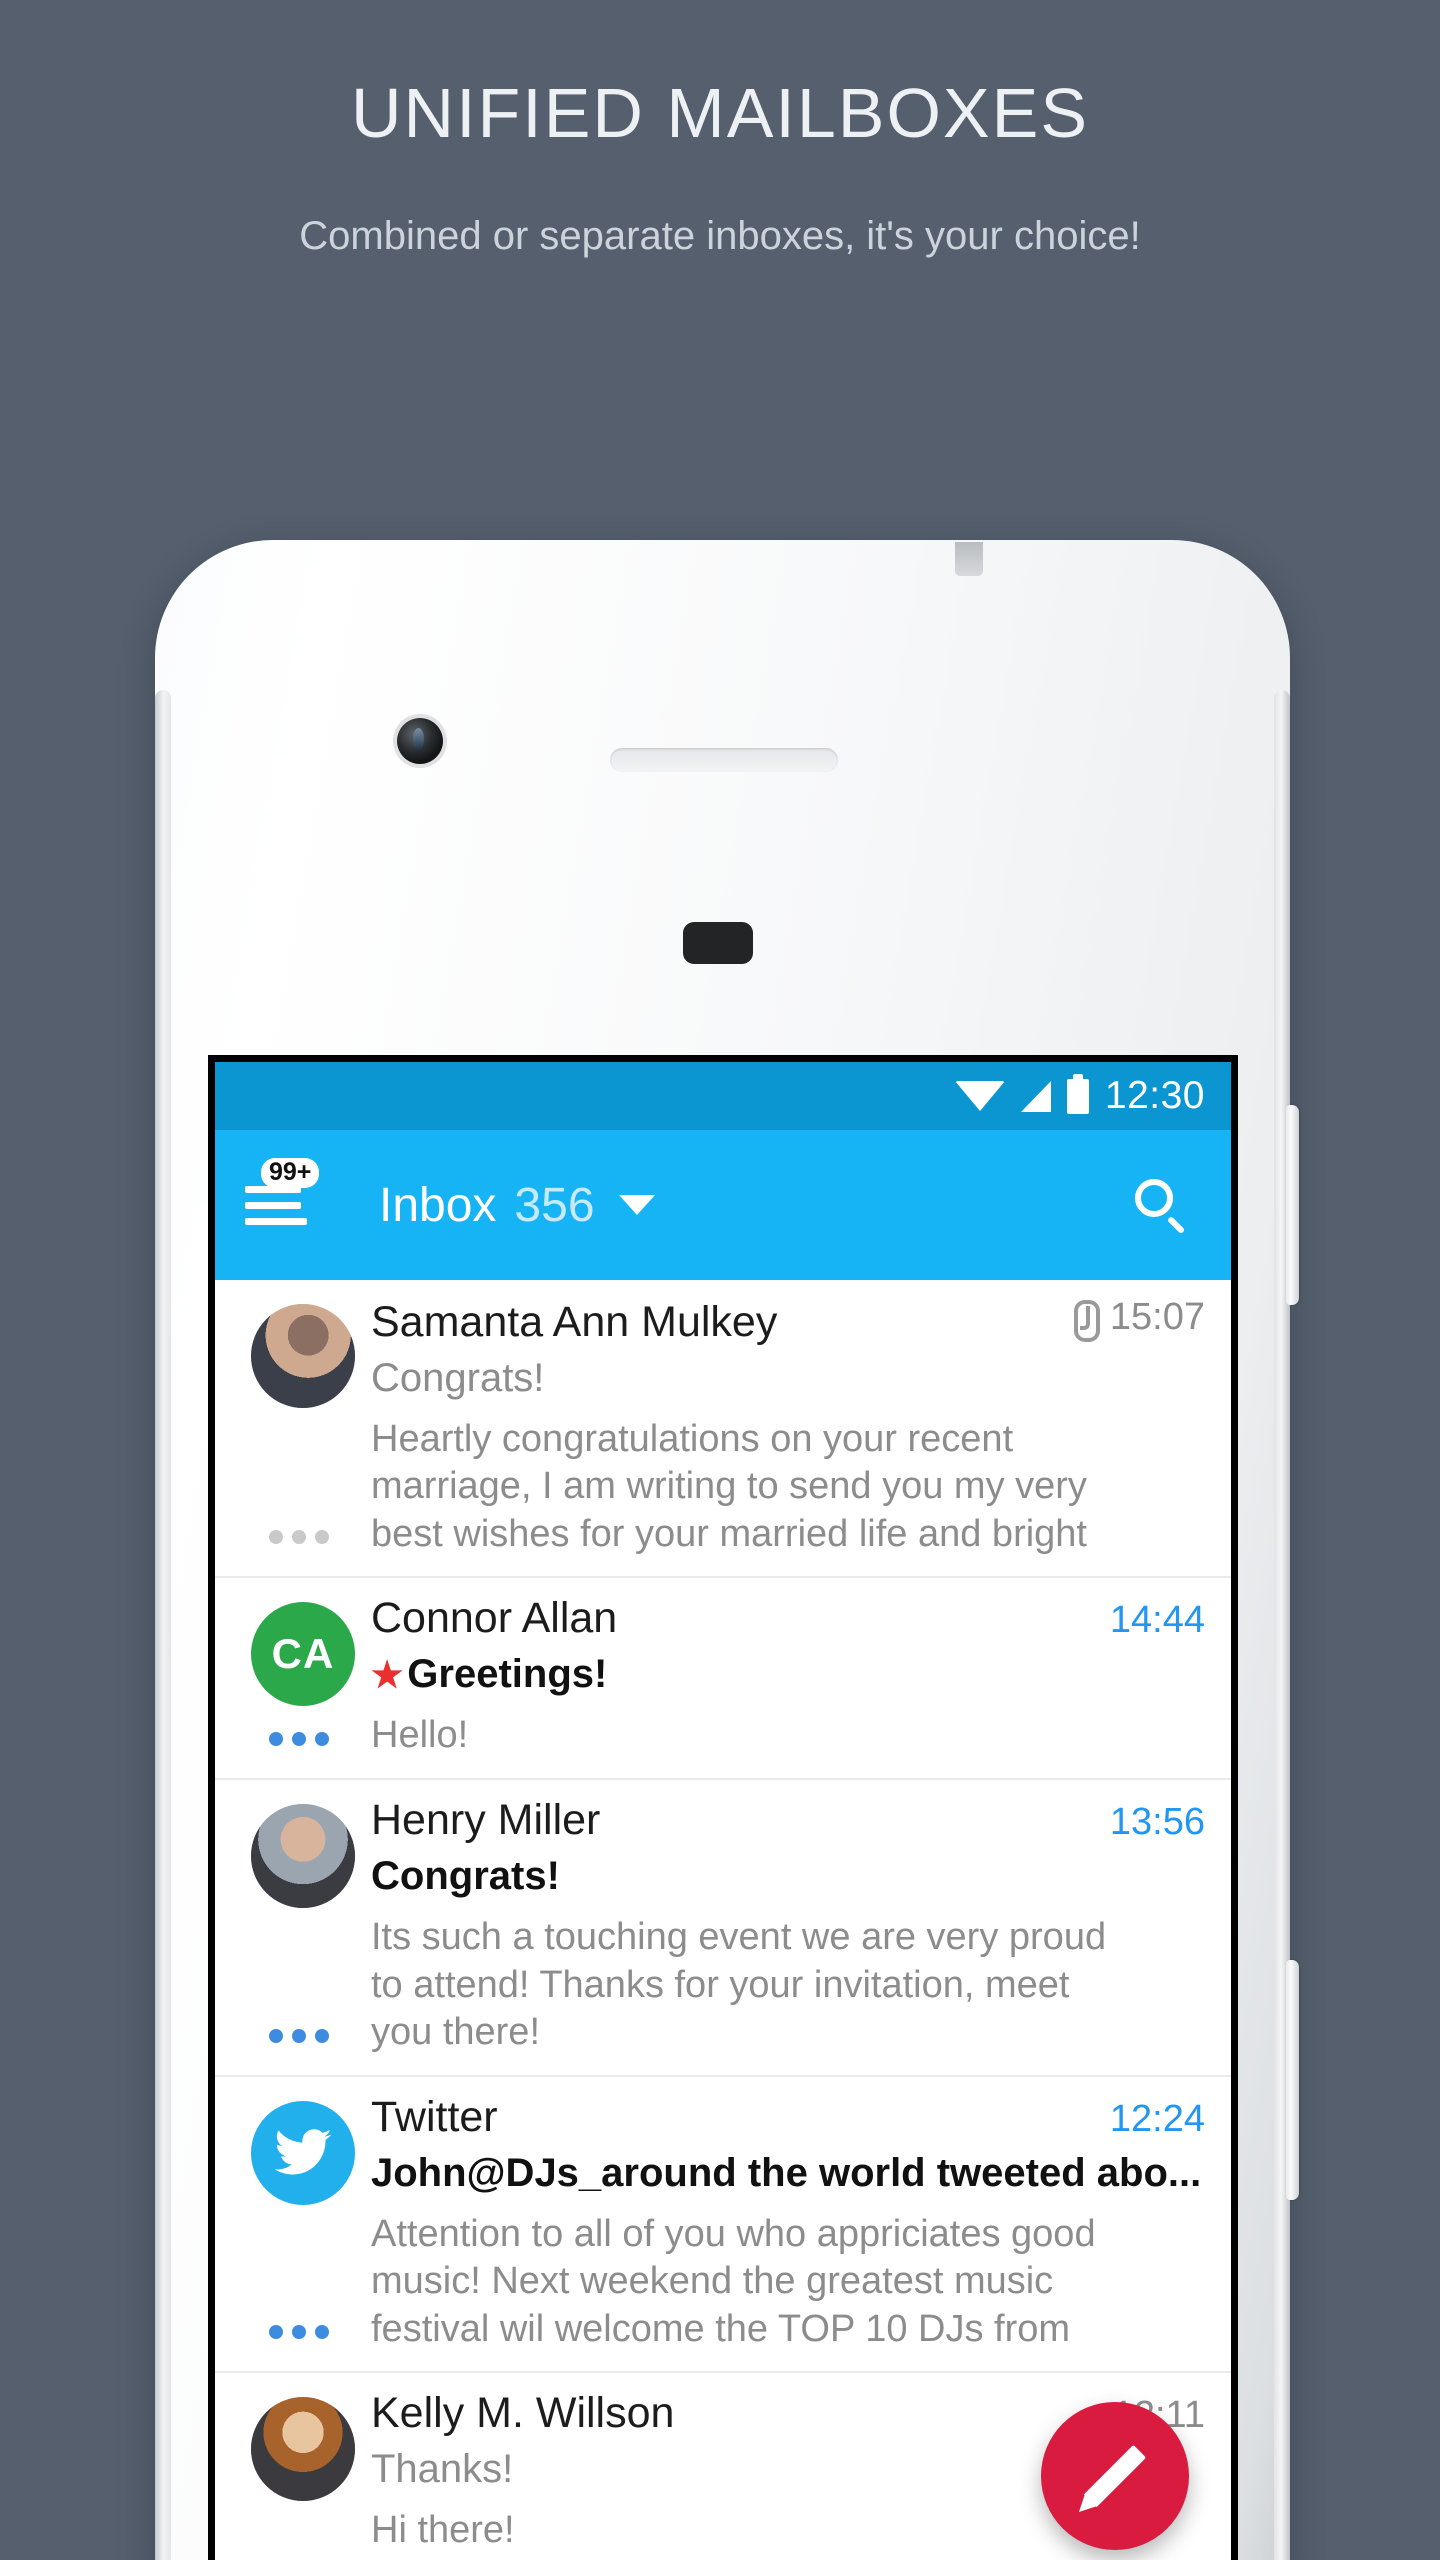 The height and width of the screenshot is (2560, 1440). What do you see at coordinates (420, 741) in the screenshot?
I see `camera-lens-icon` at bounding box center [420, 741].